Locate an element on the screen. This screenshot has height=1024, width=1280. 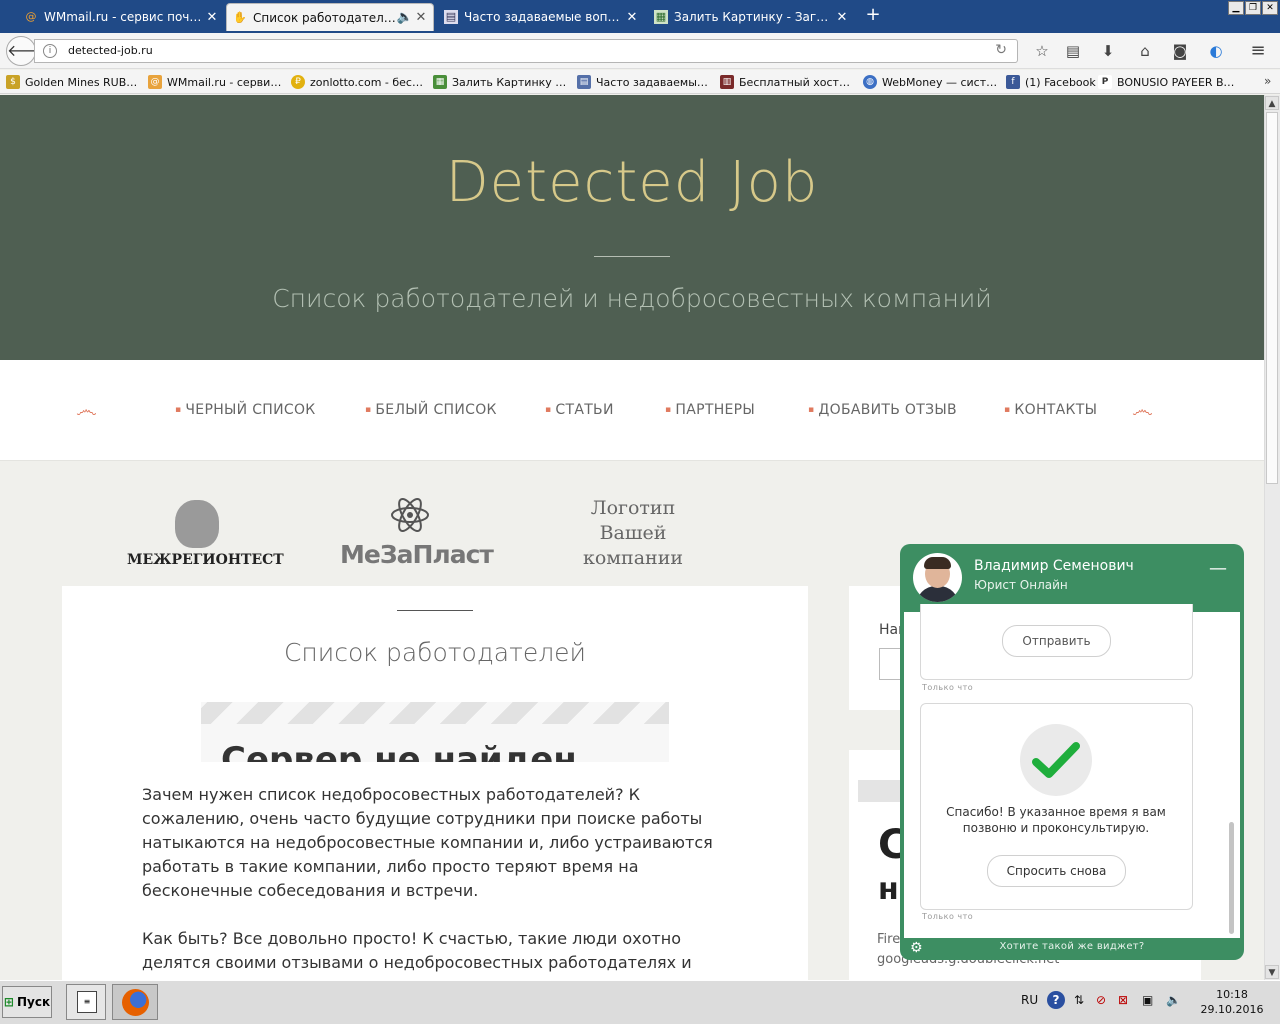
menu-item-blacklist: ЧЕРНЫЙ СПИСОК is located at coordinates (245, 410).